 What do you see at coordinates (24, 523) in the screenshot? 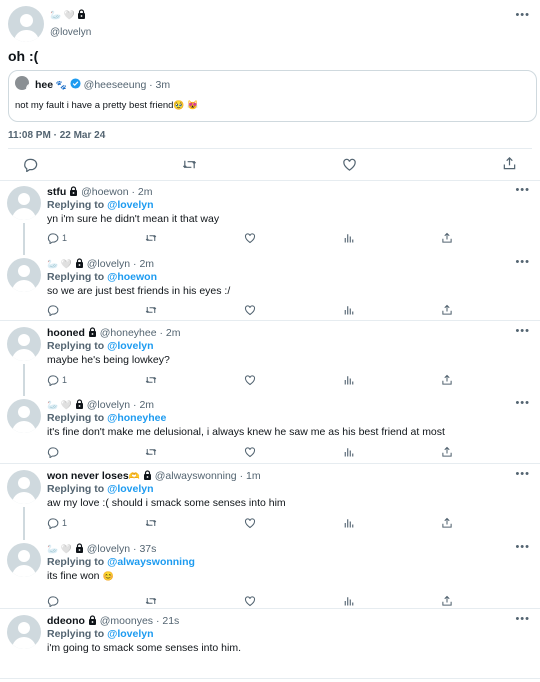
I see `thread-line` at bounding box center [24, 523].